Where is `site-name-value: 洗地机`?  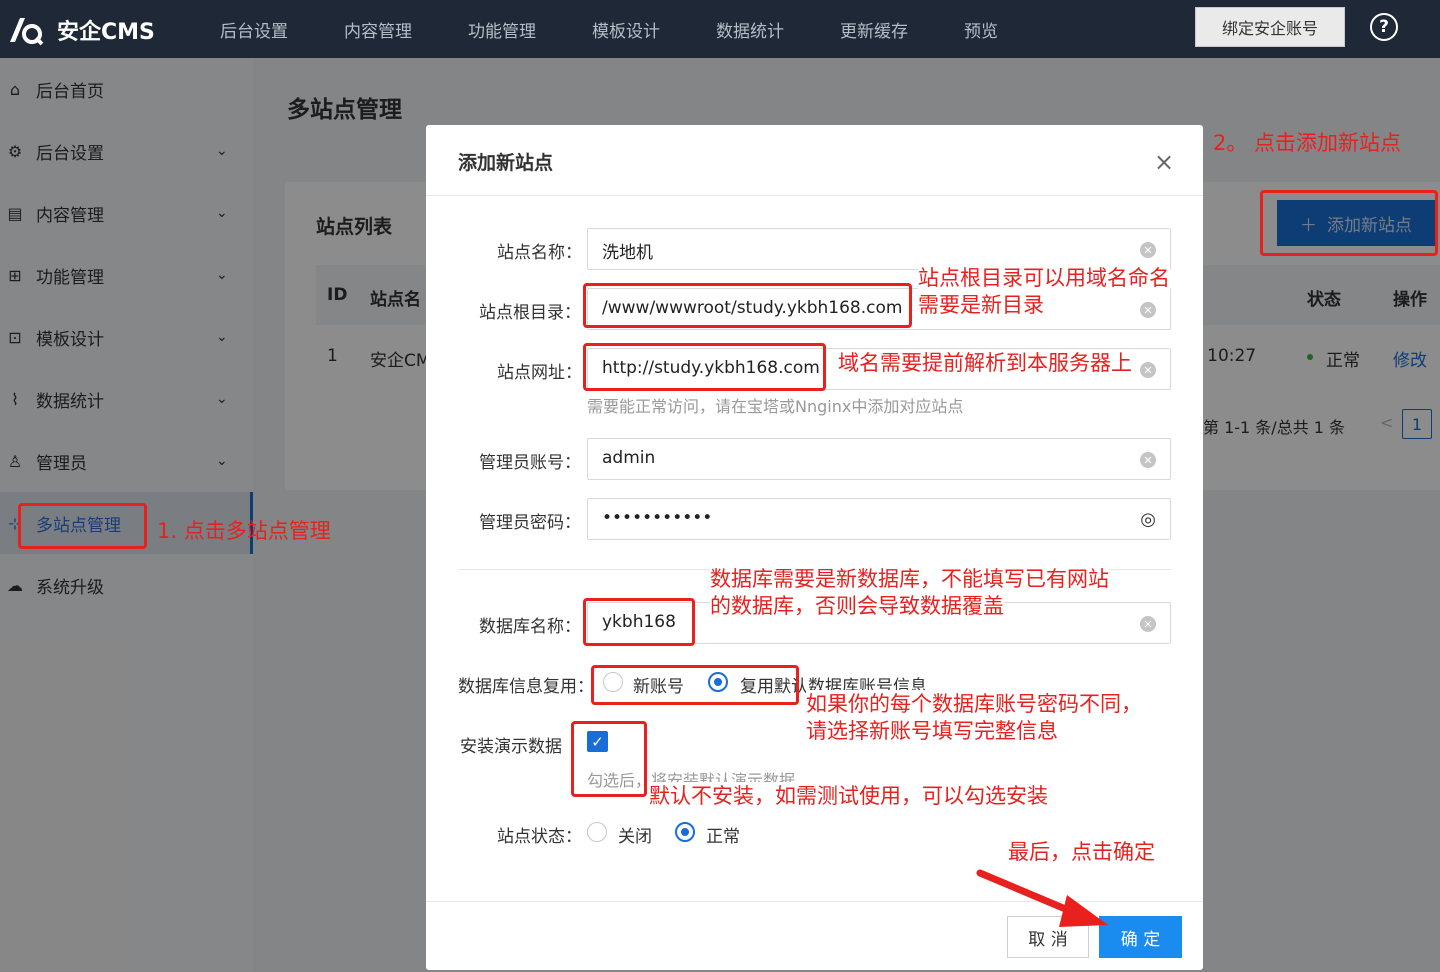 site-name-value: 洗地机 is located at coordinates (627, 253).